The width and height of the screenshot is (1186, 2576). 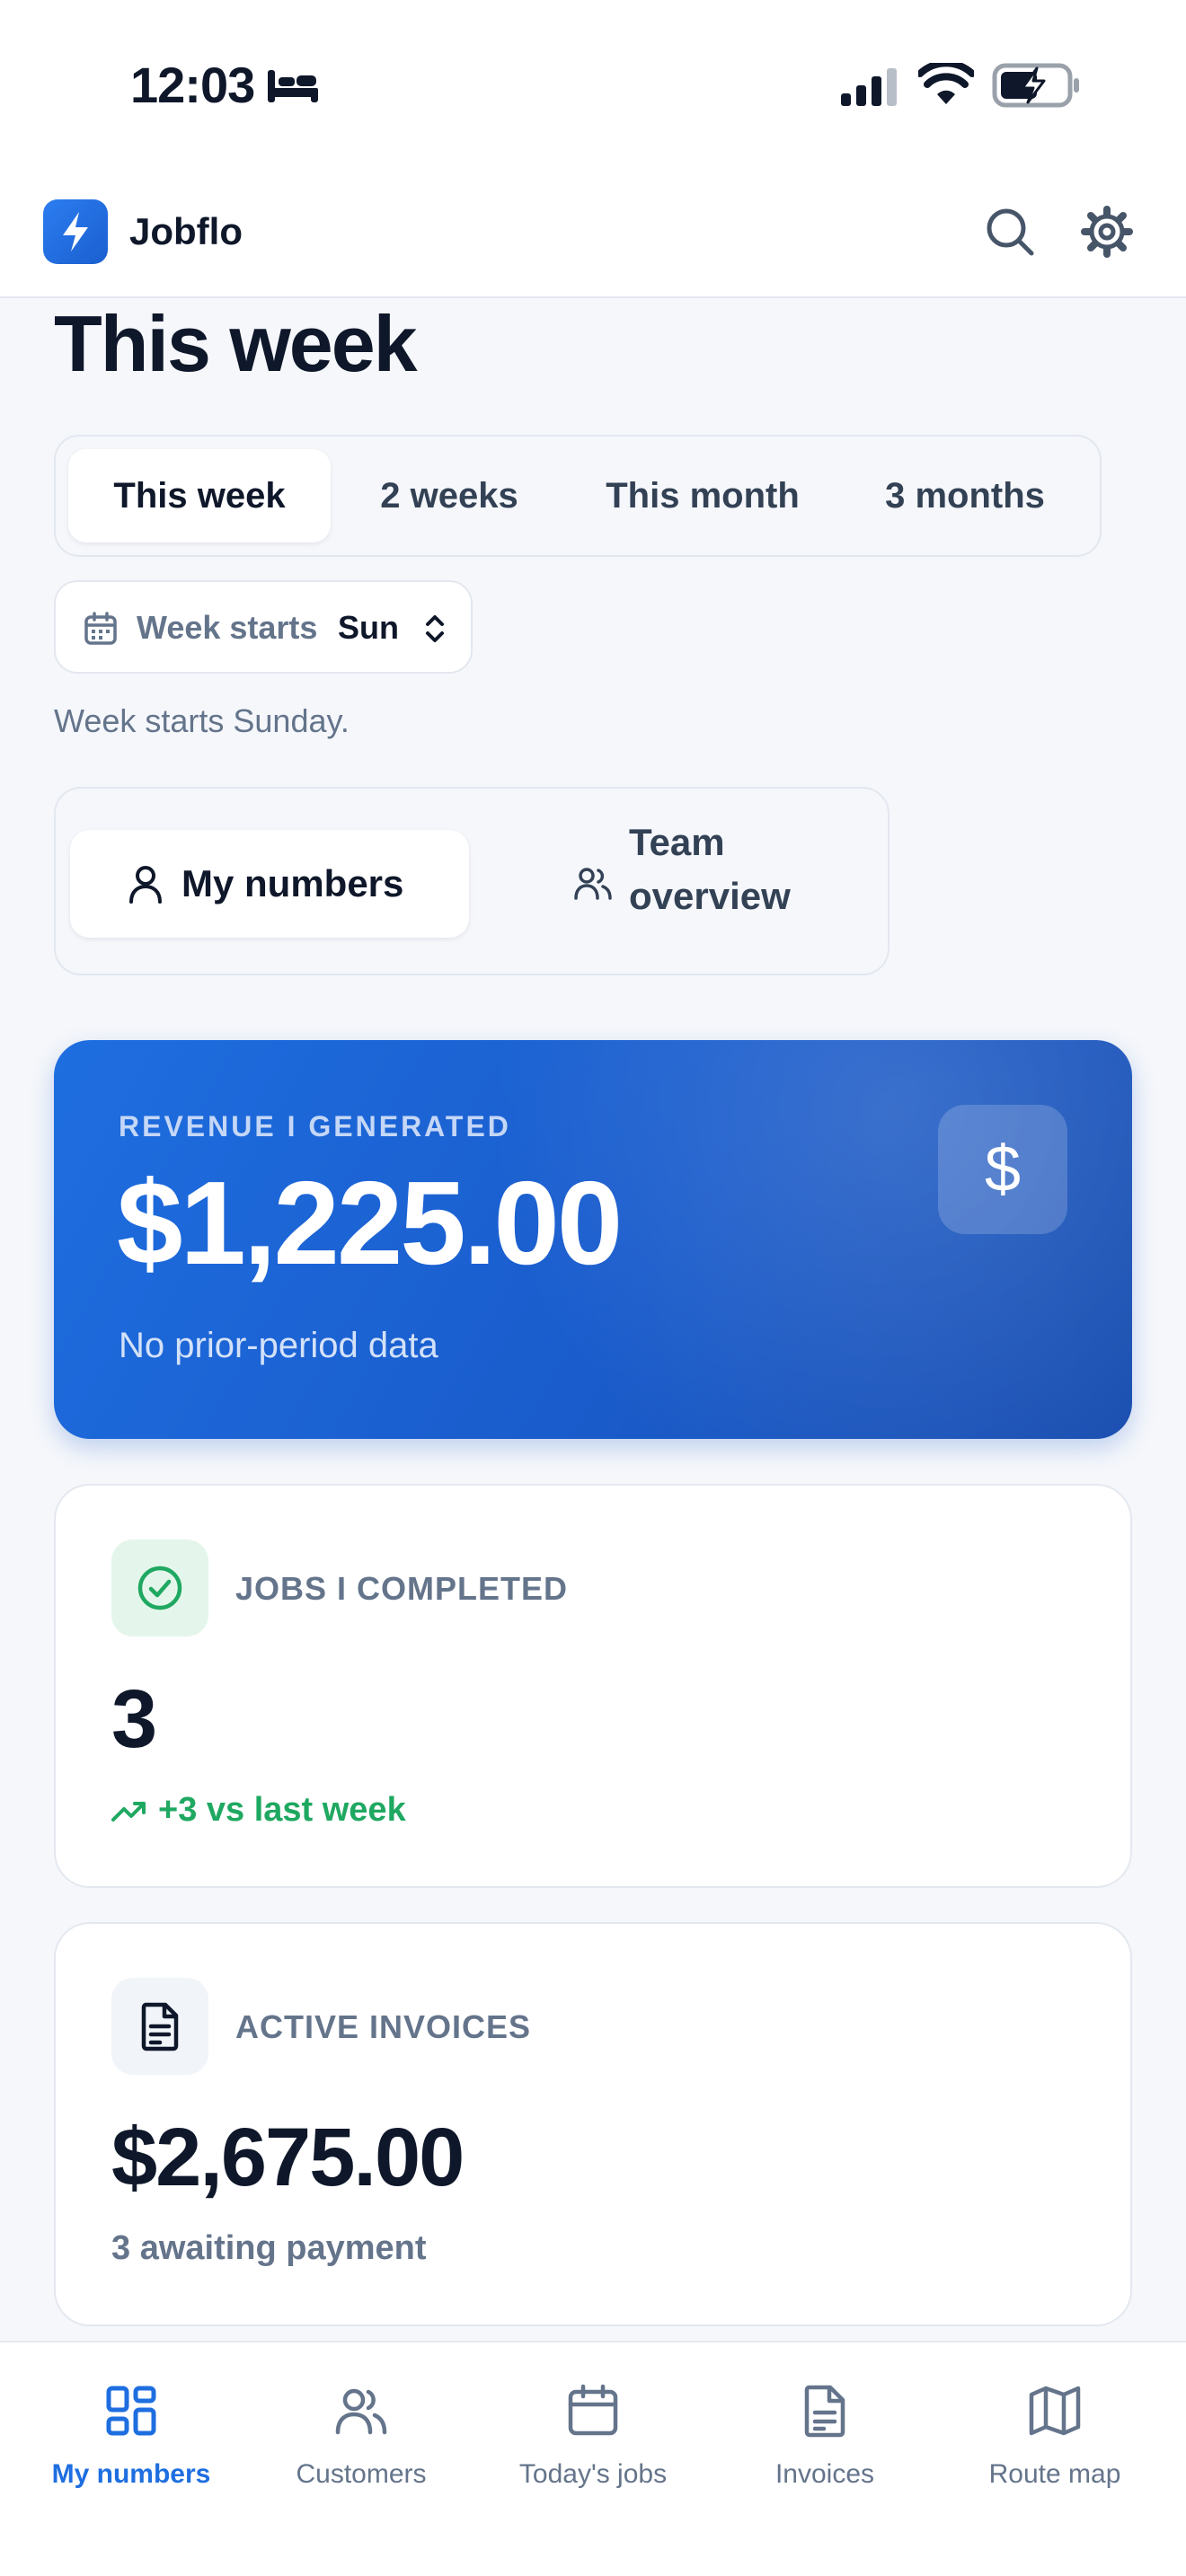 What do you see at coordinates (186, 231) in the screenshot?
I see `app-name: Jobflo` at bounding box center [186, 231].